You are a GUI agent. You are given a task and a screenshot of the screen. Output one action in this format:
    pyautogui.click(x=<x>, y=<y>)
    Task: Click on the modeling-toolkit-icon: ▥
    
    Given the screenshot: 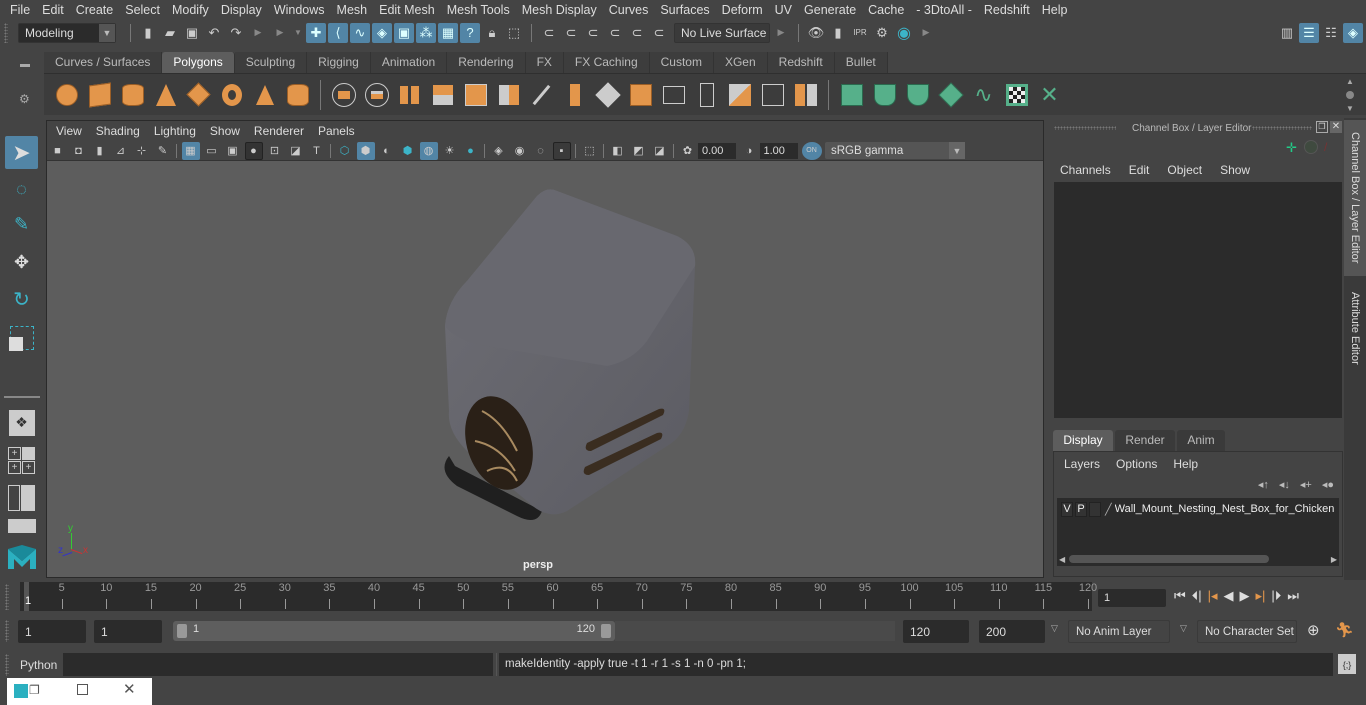 What is the action you would take?
    pyautogui.click(x=1287, y=33)
    